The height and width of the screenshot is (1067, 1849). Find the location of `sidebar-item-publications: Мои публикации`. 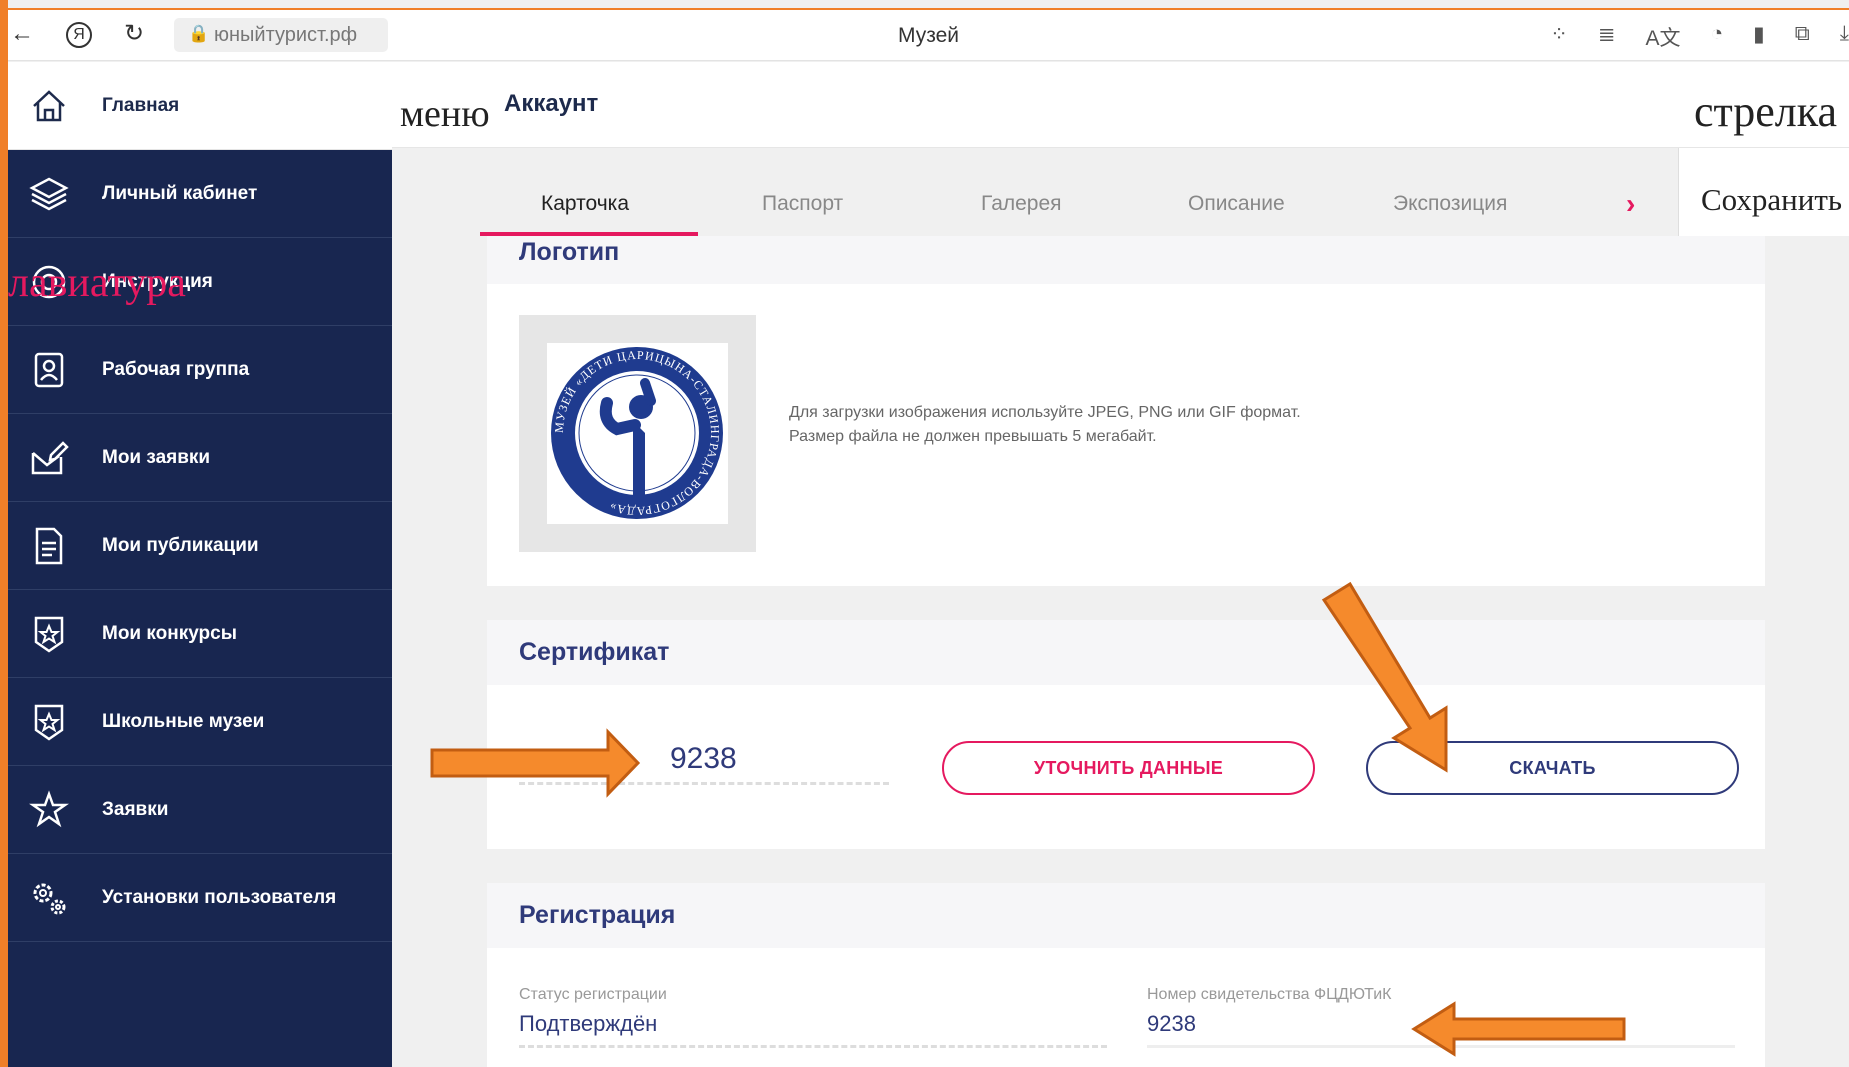

sidebar-item-publications: Мои публикации is located at coordinates (200, 546).